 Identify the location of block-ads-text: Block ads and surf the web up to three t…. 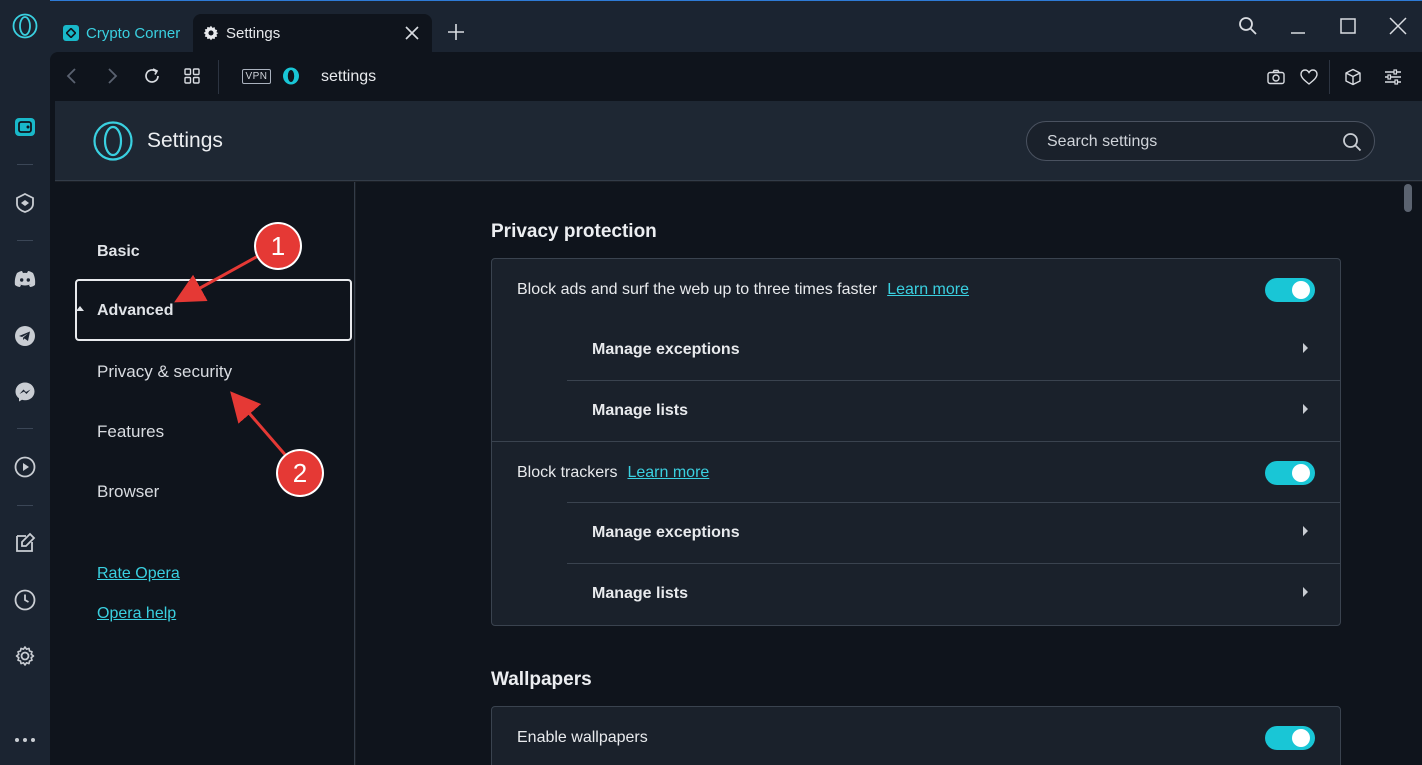
(697, 289).